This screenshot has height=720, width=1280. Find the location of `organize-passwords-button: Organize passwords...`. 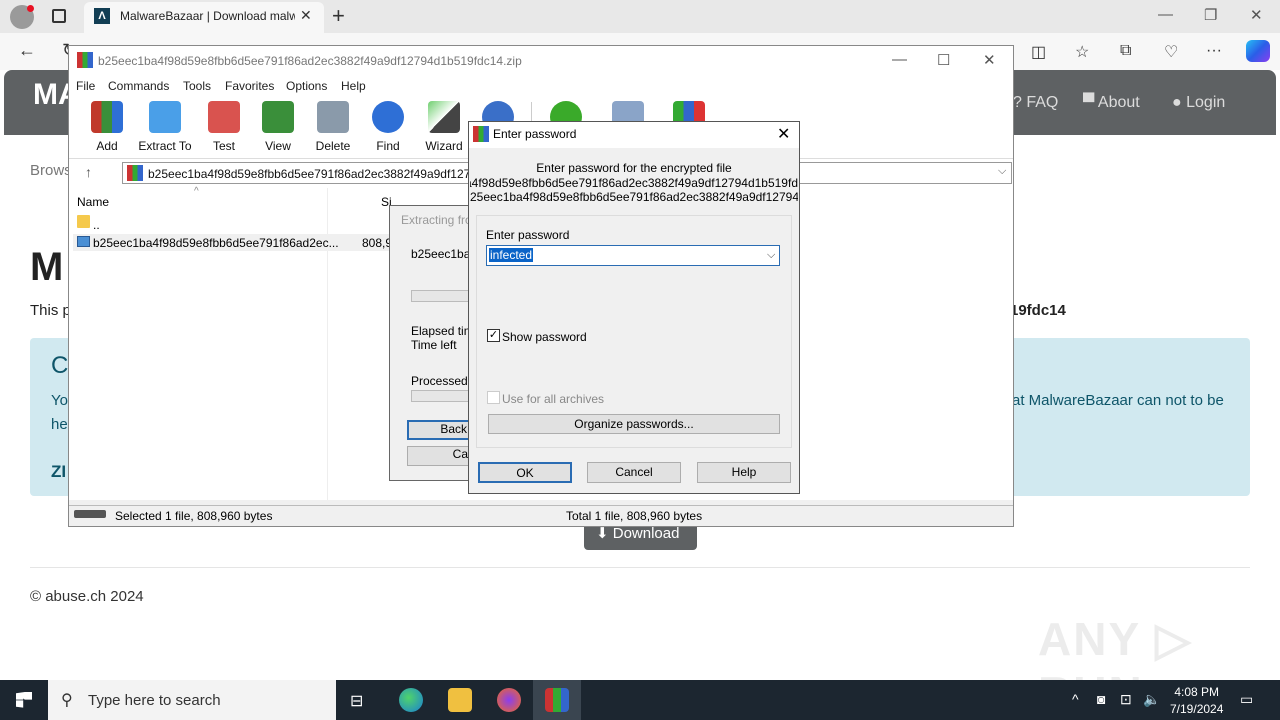

organize-passwords-button: Organize passwords... is located at coordinates (634, 424).